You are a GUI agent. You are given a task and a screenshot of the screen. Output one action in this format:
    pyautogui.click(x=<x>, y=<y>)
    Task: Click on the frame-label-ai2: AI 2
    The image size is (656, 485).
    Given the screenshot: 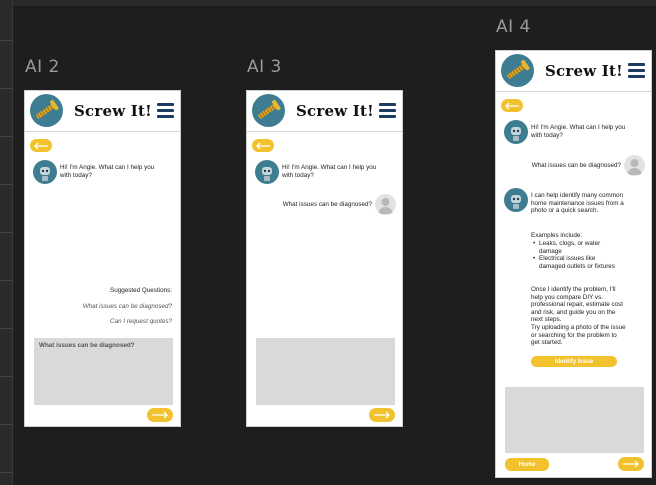 What is the action you would take?
    pyautogui.click(x=42, y=67)
    